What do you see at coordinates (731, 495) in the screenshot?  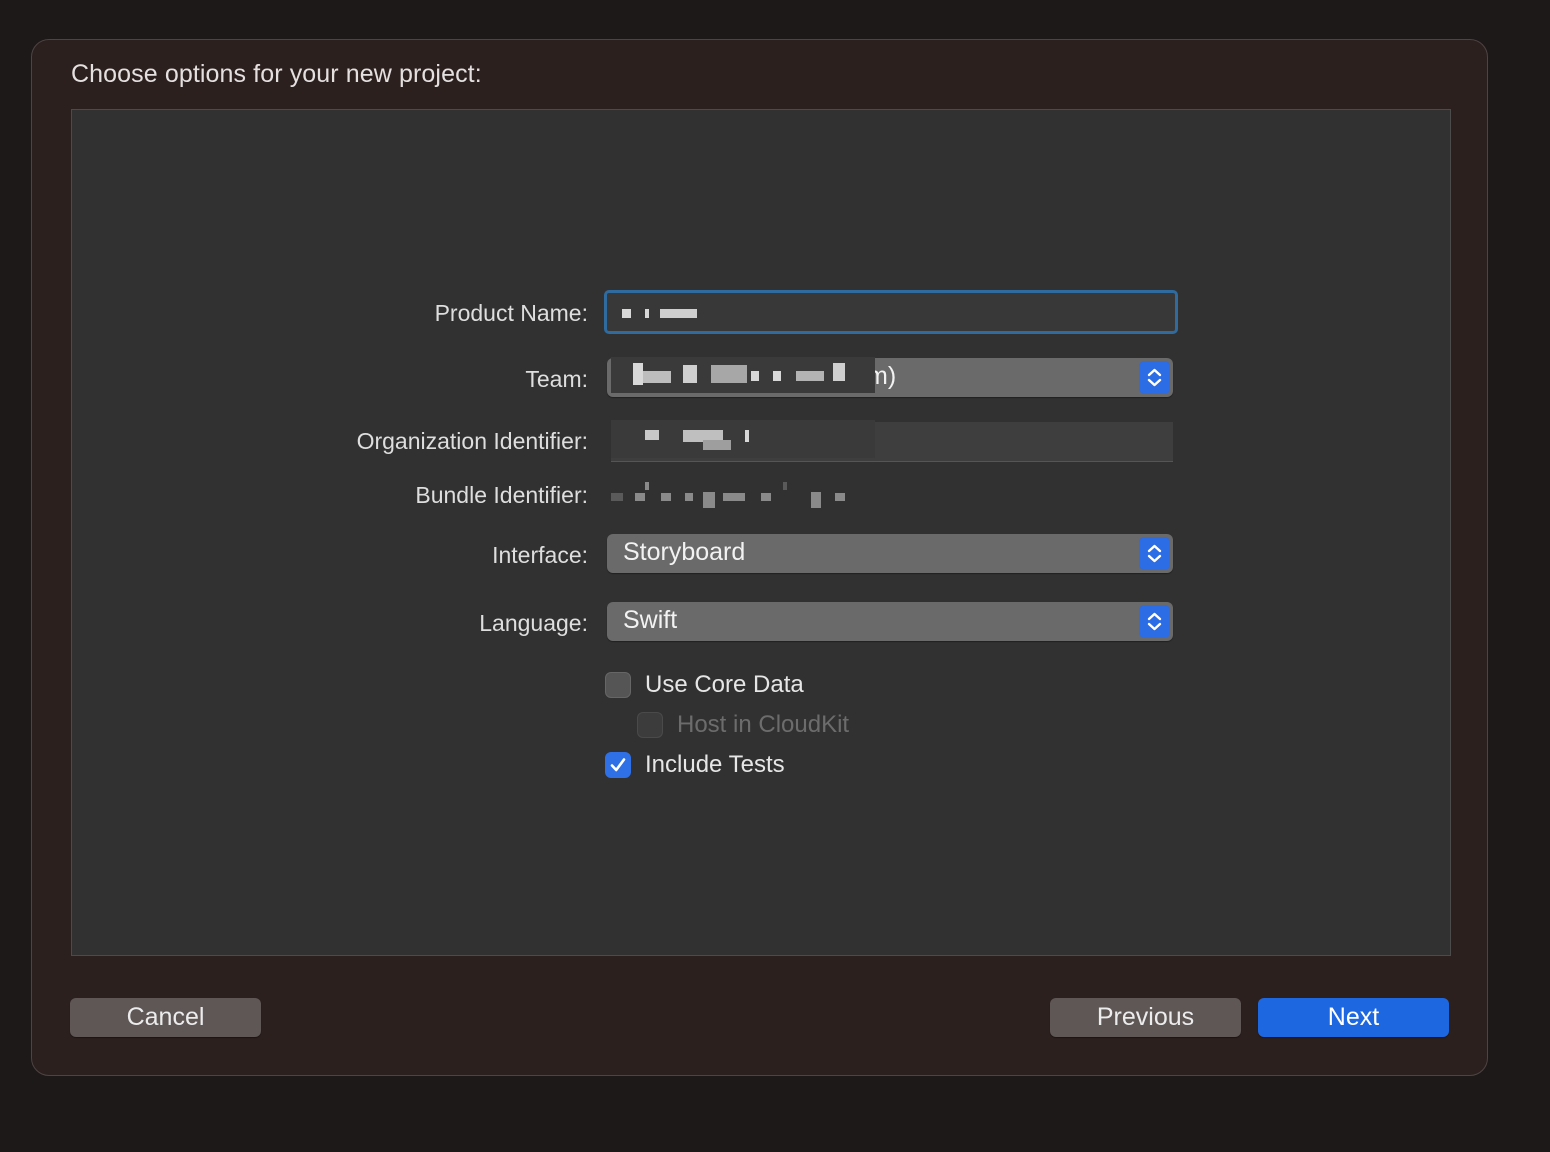 I see `bundle-identifier-redaction` at bounding box center [731, 495].